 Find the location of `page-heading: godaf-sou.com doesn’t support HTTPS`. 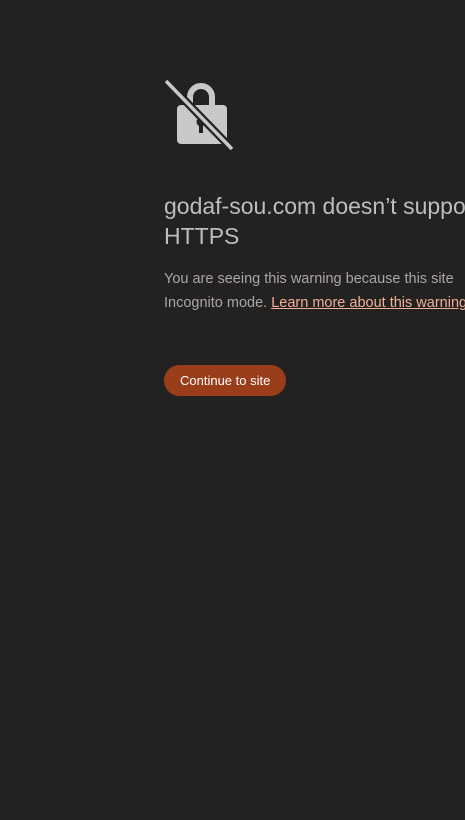

page-heading: godaf-sou.com doesn’t support HTTPS is located at coordinates (314, 221).